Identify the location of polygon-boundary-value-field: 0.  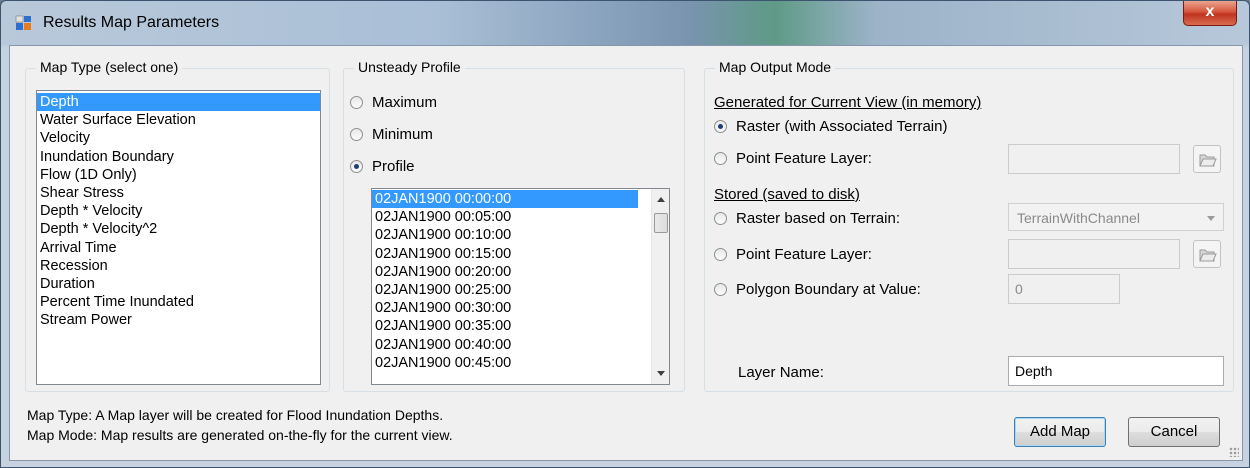
(1064, 289).